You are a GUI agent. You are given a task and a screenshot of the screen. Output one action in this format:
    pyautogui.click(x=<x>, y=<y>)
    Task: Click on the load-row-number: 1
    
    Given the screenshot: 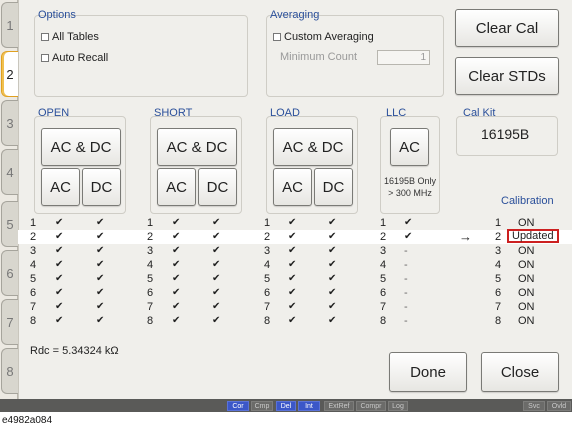 What is the action you would take?
    pyautogui.click(x=267, y=223)
    